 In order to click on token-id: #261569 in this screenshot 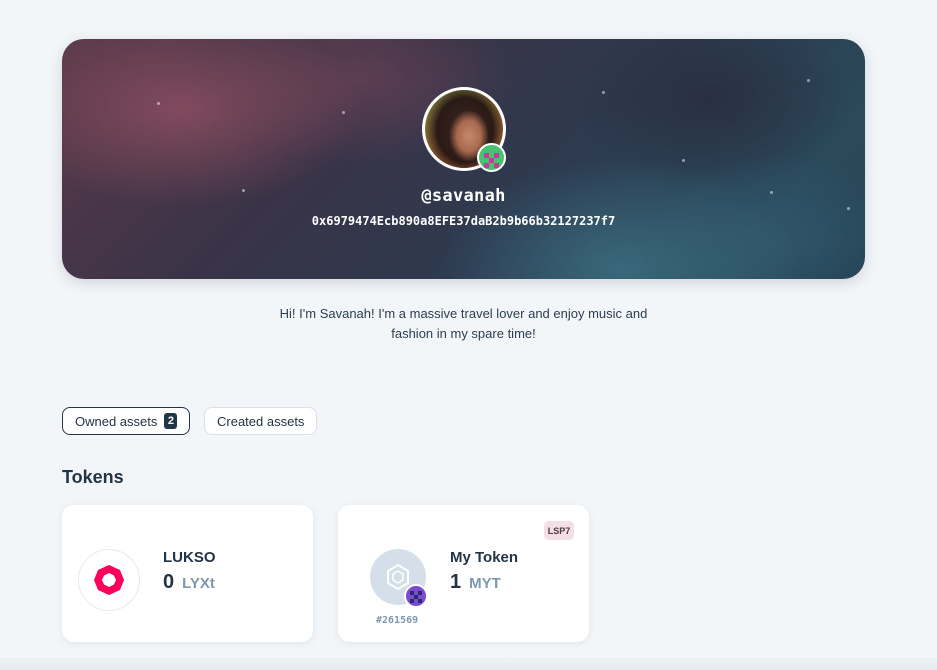, I will do `click(397, 620)`.